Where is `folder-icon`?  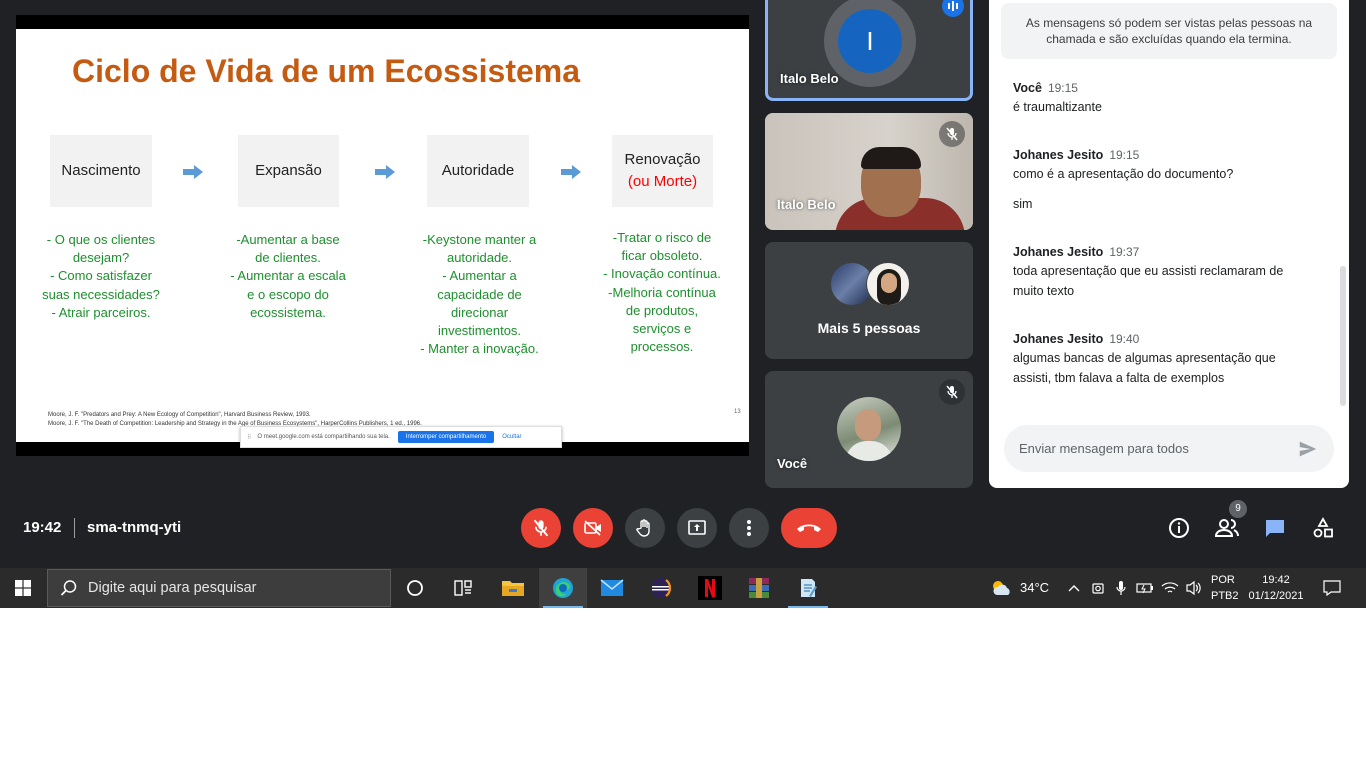
folder-icon is located at coordinates (513, 588).